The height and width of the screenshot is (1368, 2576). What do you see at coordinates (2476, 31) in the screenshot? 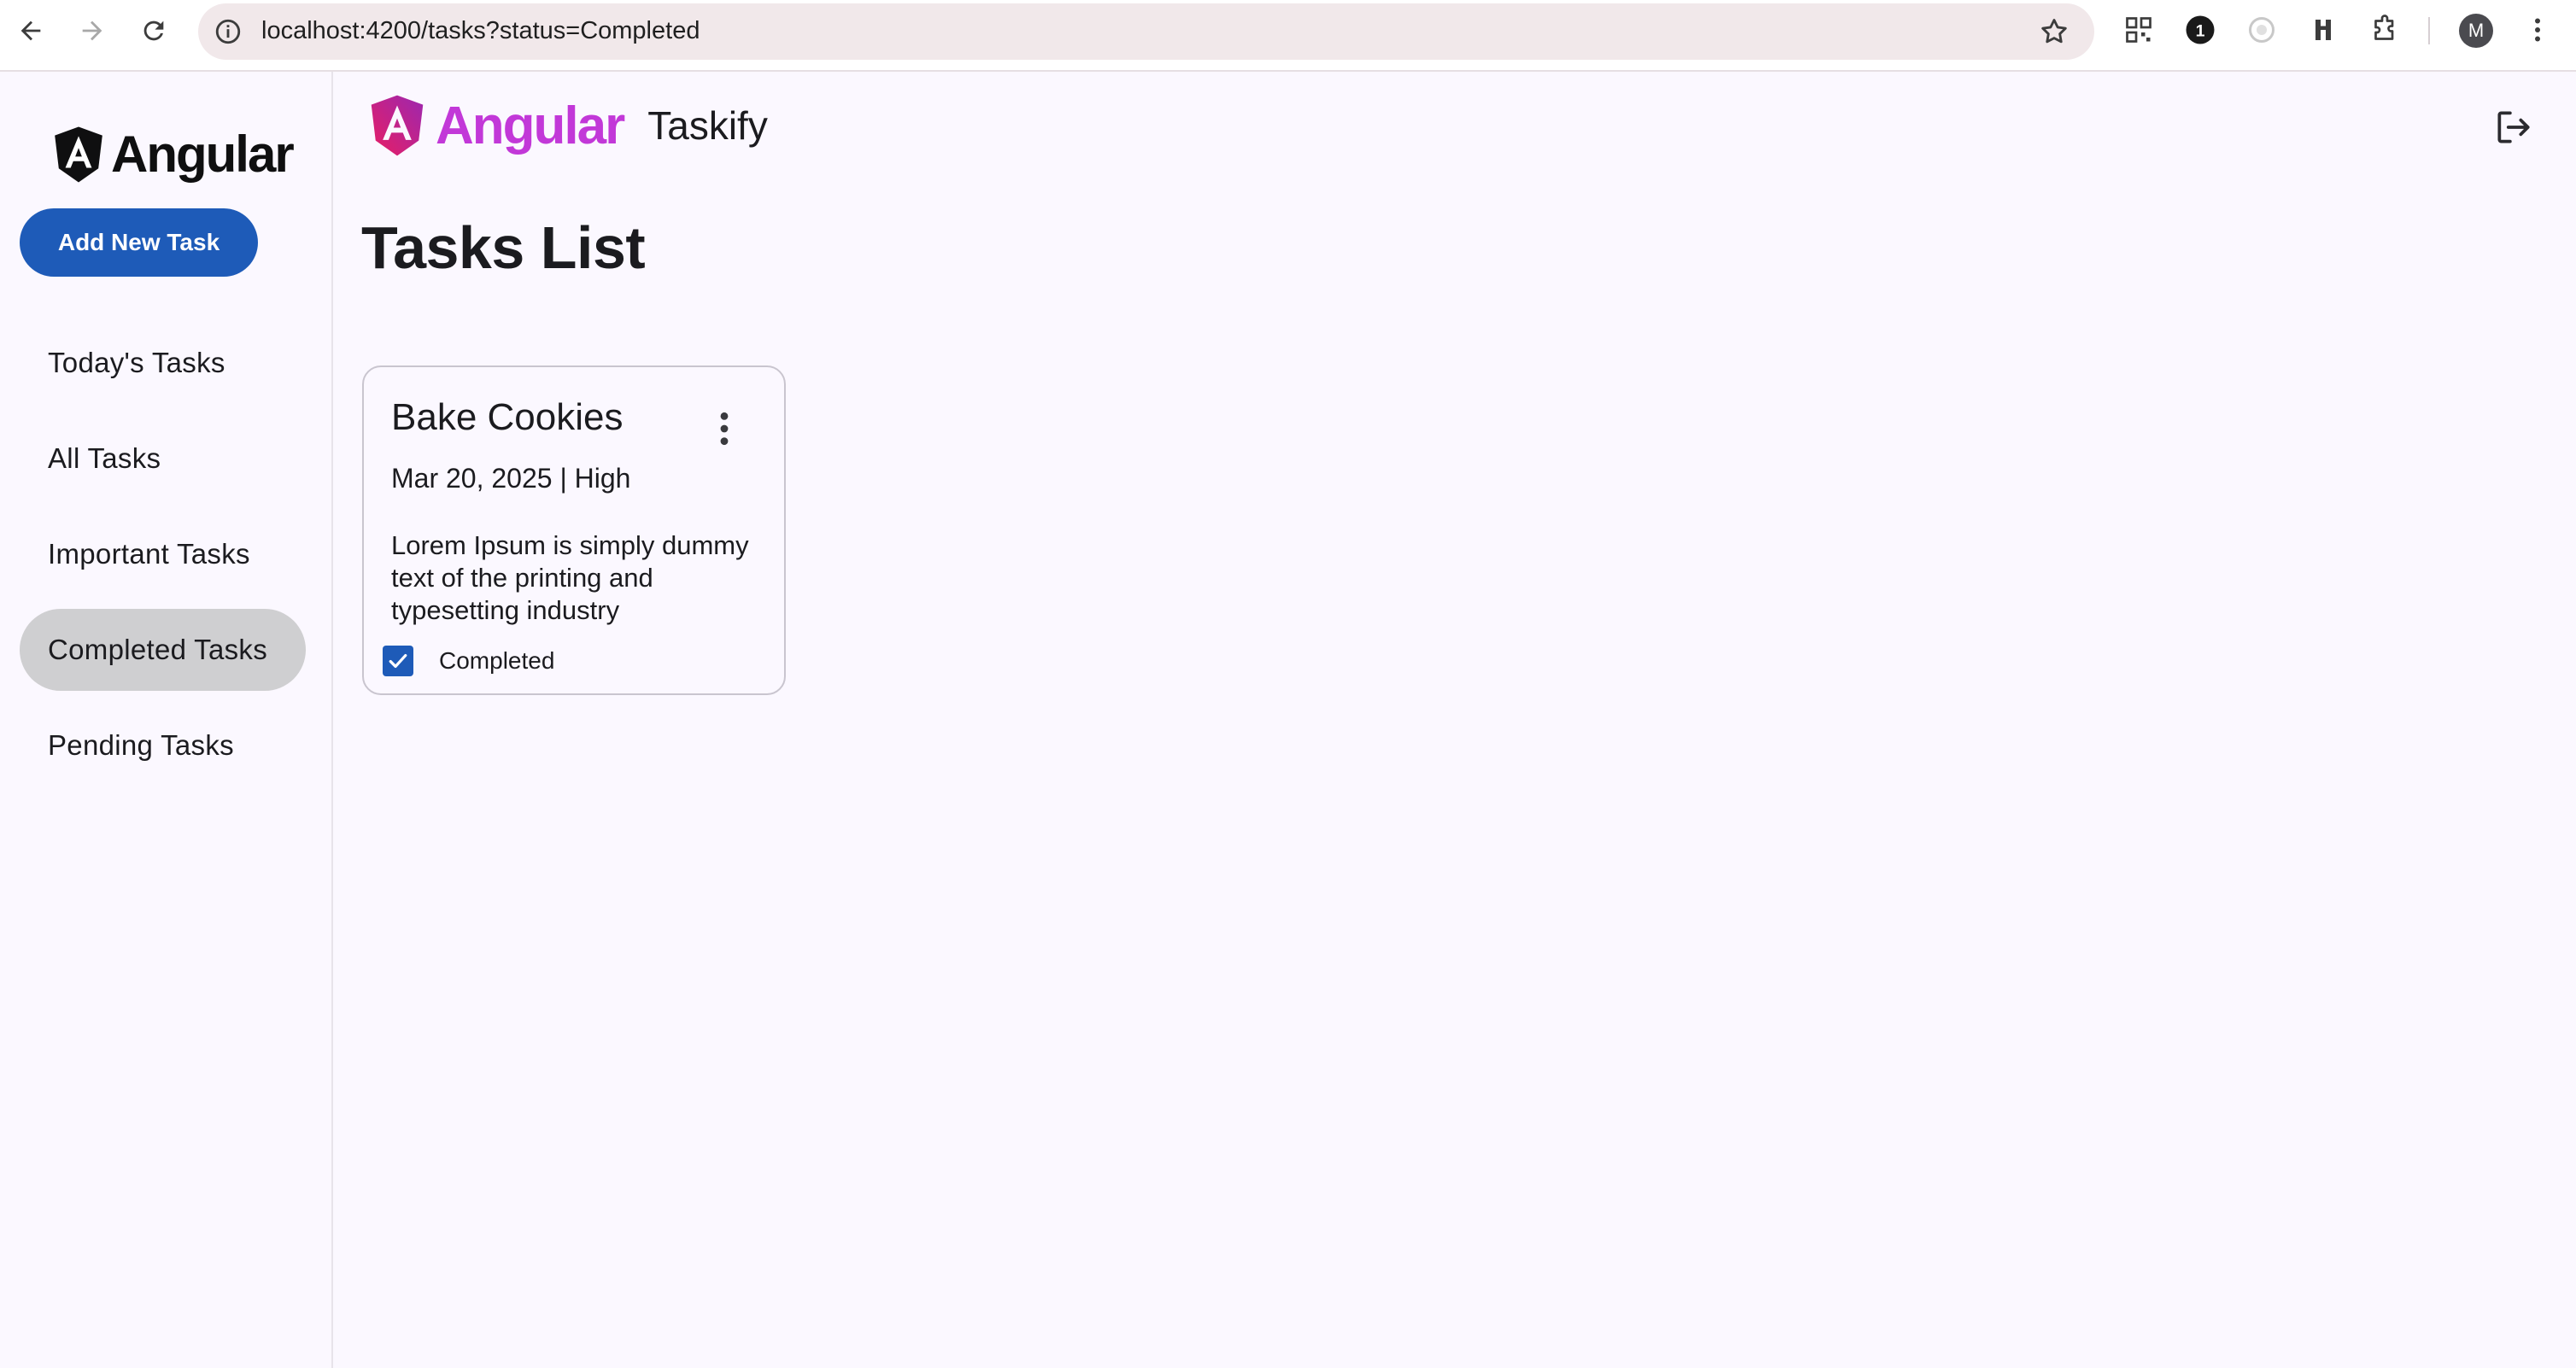
I see `profile-avatar: M` at bounding box center [2476, 31].